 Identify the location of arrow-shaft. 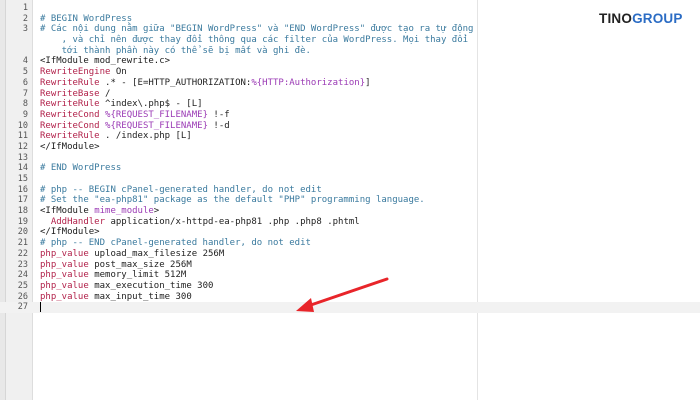
(346, 293).